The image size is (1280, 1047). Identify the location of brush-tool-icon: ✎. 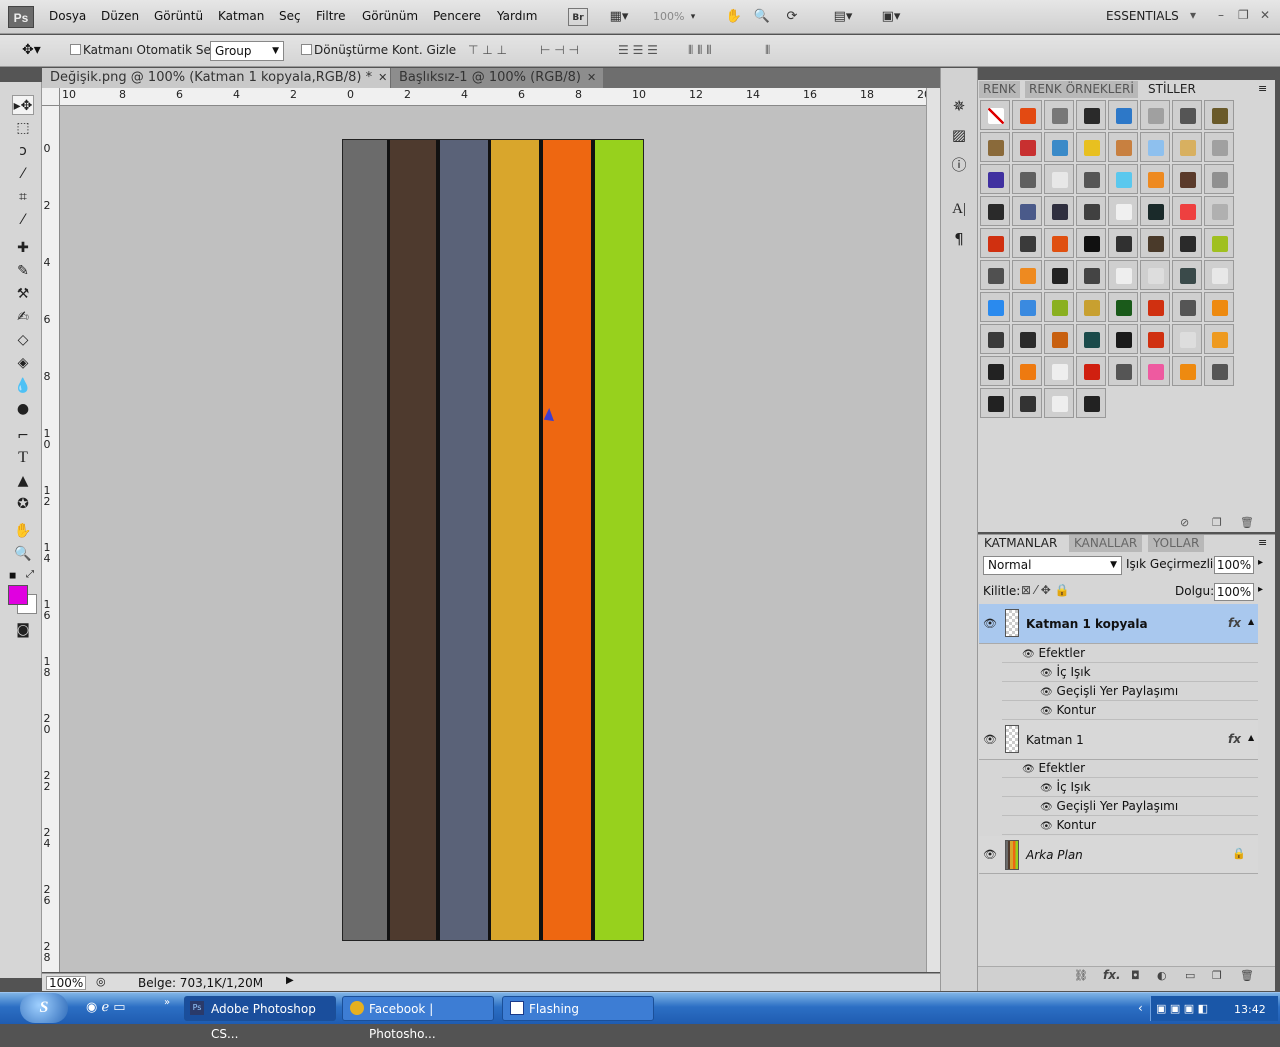
(23, 271).